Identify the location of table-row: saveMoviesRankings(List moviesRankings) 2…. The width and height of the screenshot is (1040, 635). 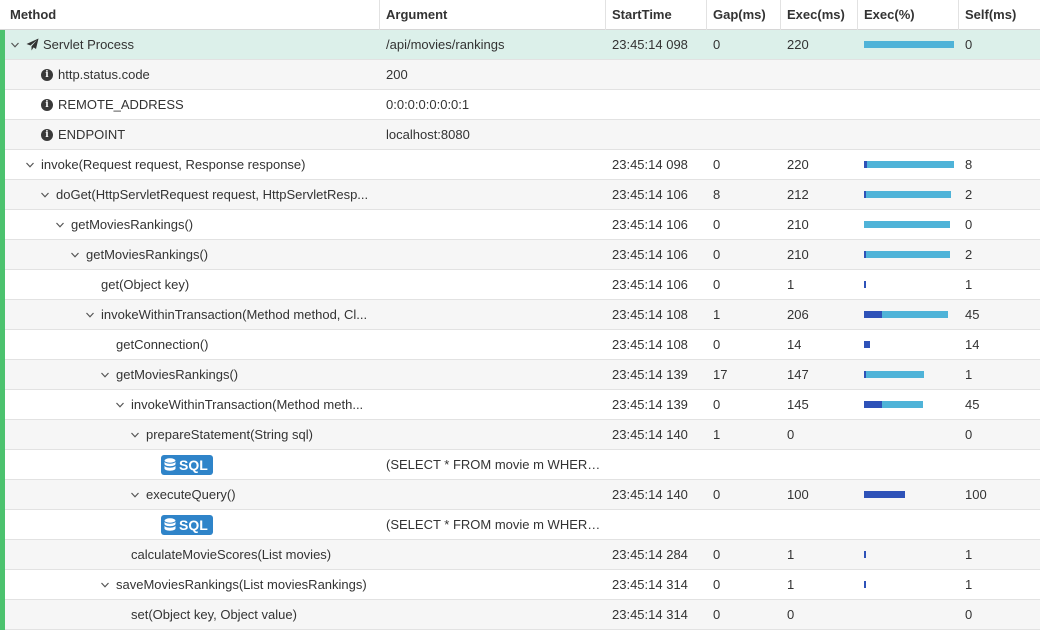
(520, 585).